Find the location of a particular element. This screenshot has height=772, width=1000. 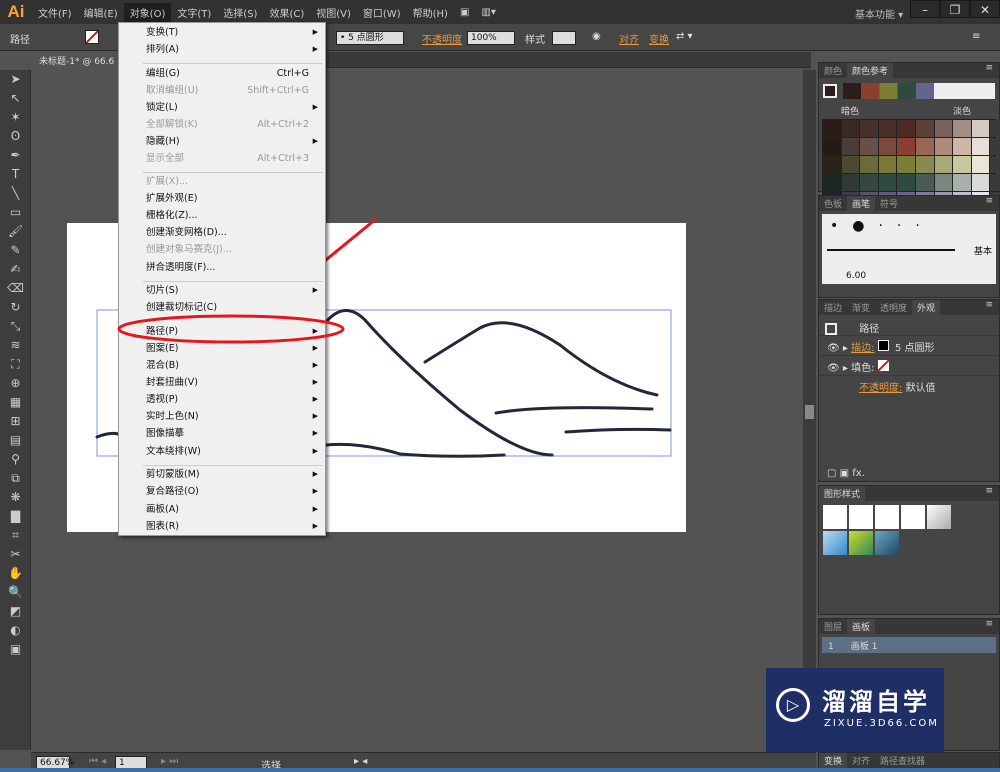

brush-list: •●··· 基本 6.00 is located at coordinates (909, 249).